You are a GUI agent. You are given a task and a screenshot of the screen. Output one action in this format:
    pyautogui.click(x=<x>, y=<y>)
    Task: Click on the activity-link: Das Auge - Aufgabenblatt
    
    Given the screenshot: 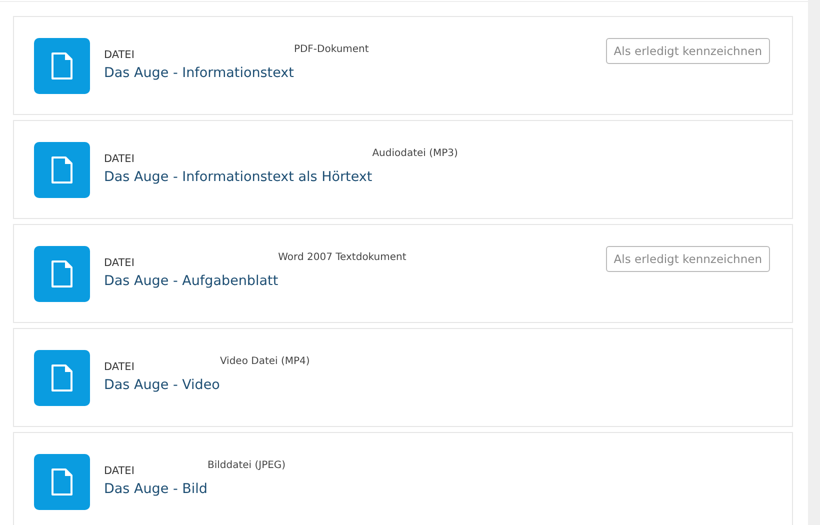 What is the action you would take?
    pyautogui.click(x=191, y=281)
    